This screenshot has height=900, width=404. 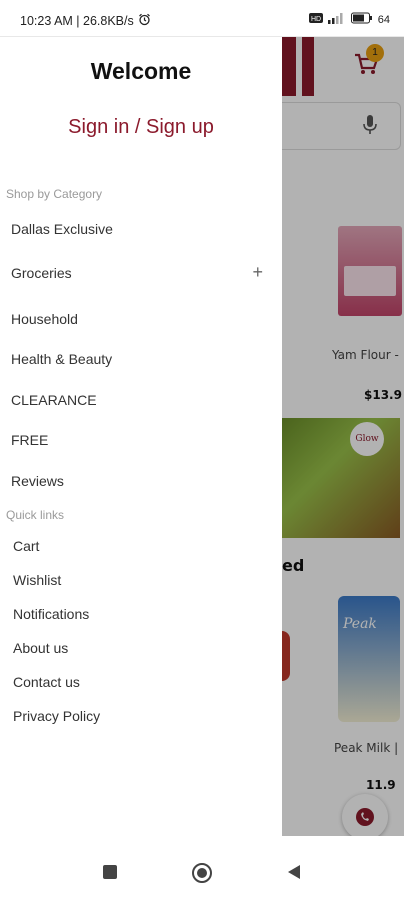 I want to click on system-nav-bar, so click(x=202, y=868).